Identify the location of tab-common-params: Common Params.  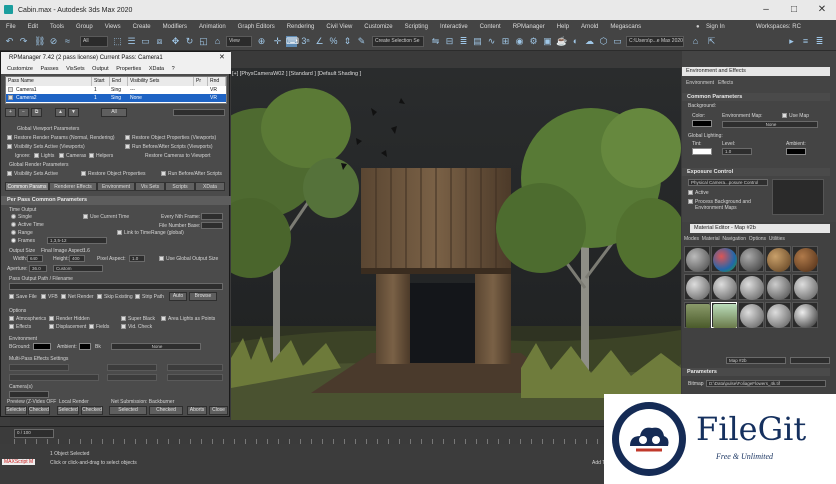
(27, 186).